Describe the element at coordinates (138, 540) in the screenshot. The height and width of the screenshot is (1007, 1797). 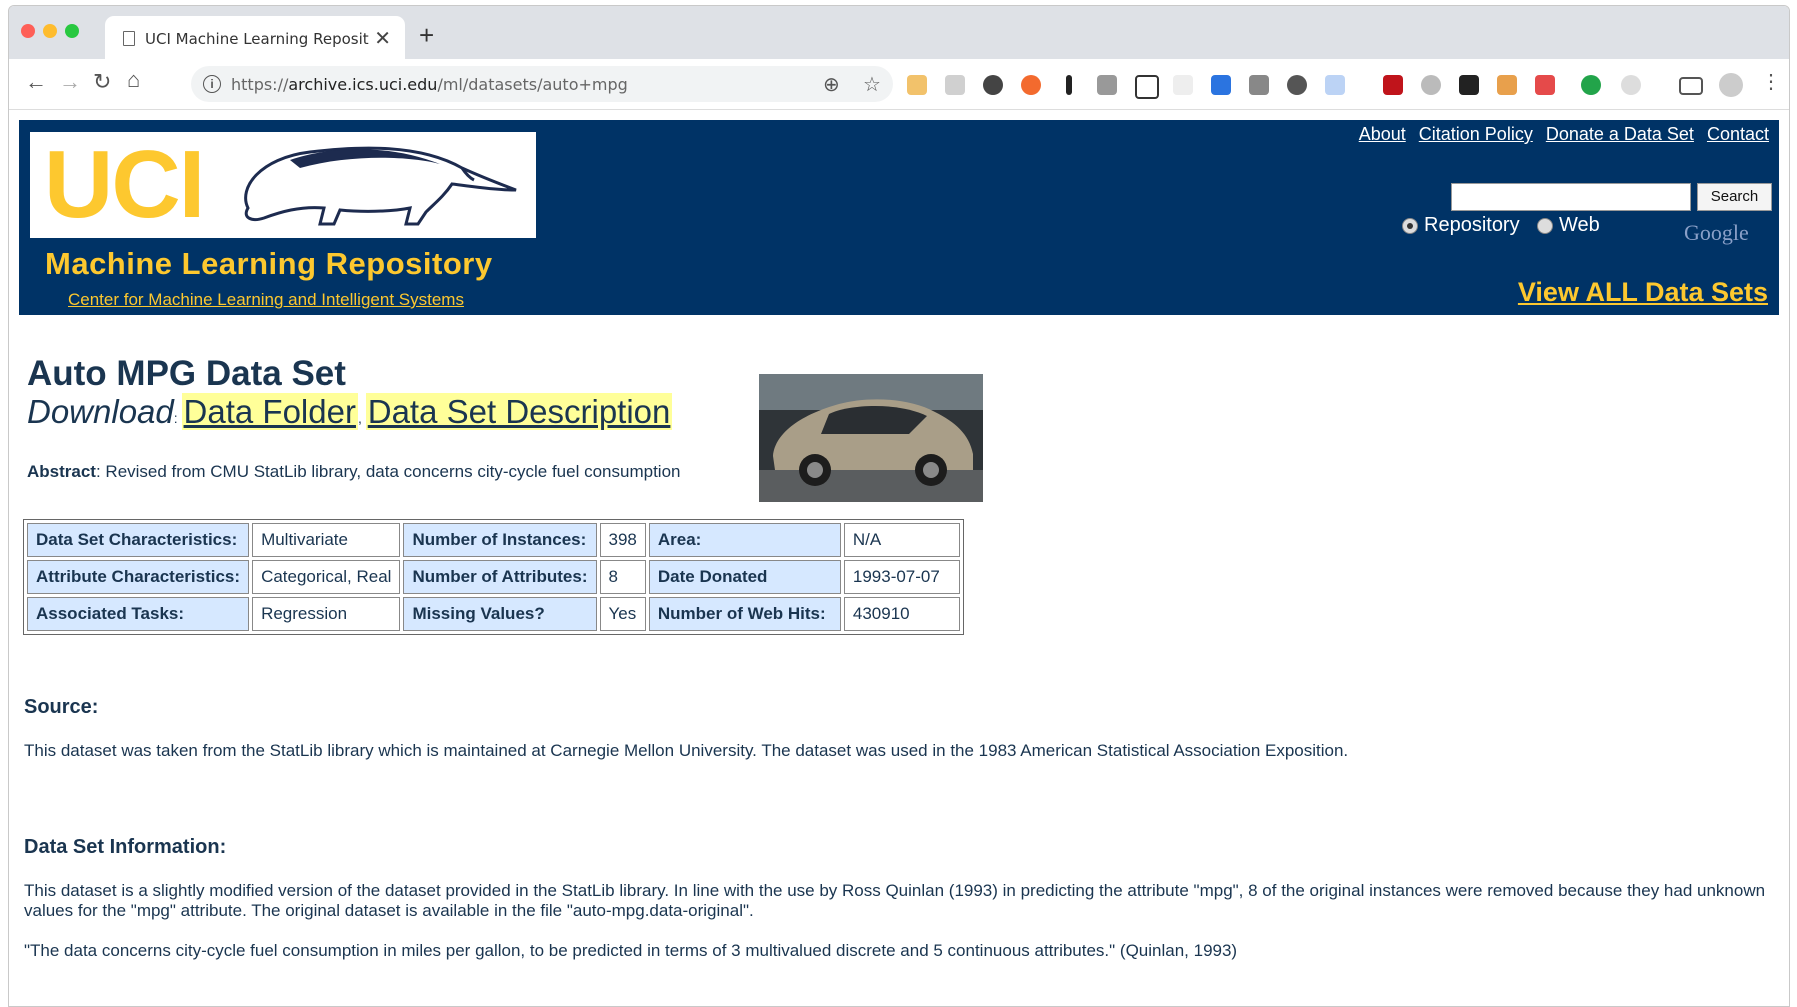
I see `table-cell-header: Data Set Characteristics:` at that location.